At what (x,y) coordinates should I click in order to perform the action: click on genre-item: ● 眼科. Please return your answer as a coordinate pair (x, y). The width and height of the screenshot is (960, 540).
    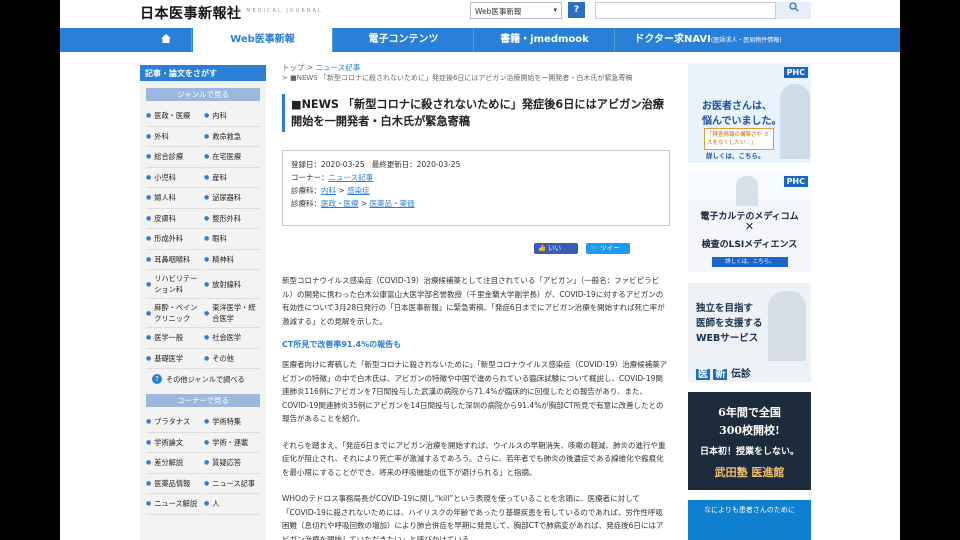
    Looking at the image, I should click on (232, 239).